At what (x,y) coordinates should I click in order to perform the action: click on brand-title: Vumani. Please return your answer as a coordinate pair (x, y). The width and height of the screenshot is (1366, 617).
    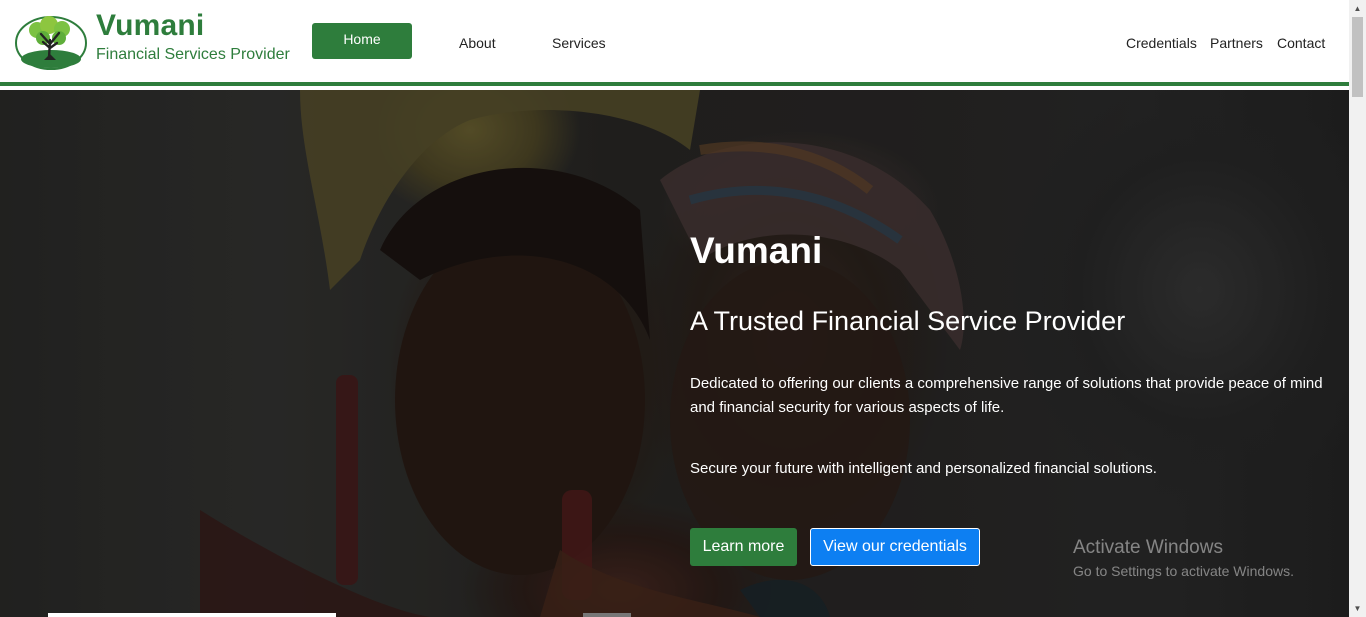
    Looking at the image, I should click on (150, 26).